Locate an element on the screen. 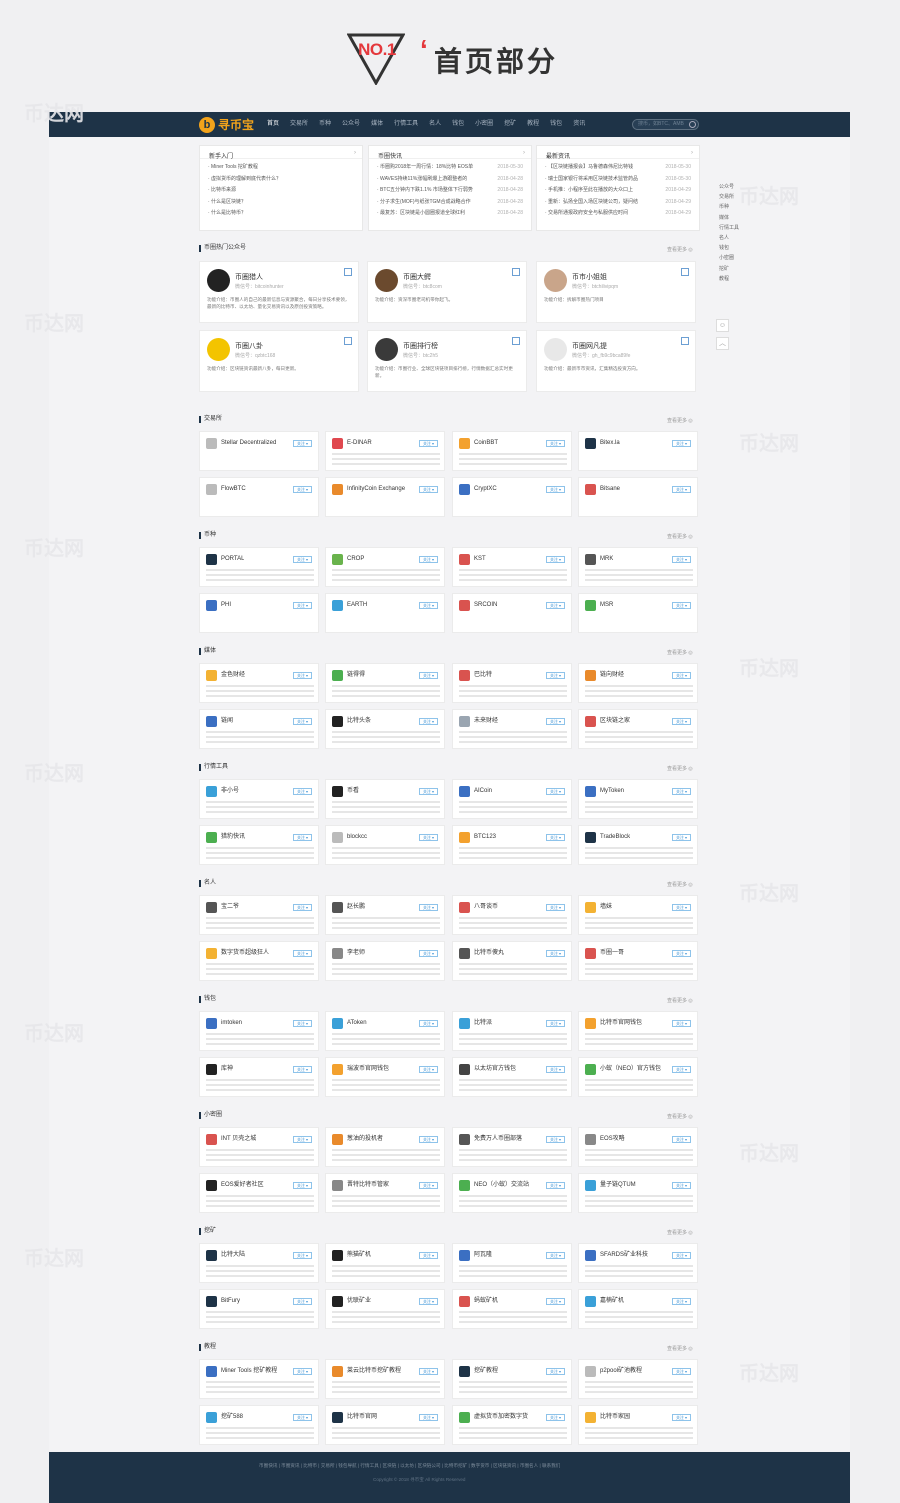  nav-link: 公众号 is located at coordinates (351, 124).